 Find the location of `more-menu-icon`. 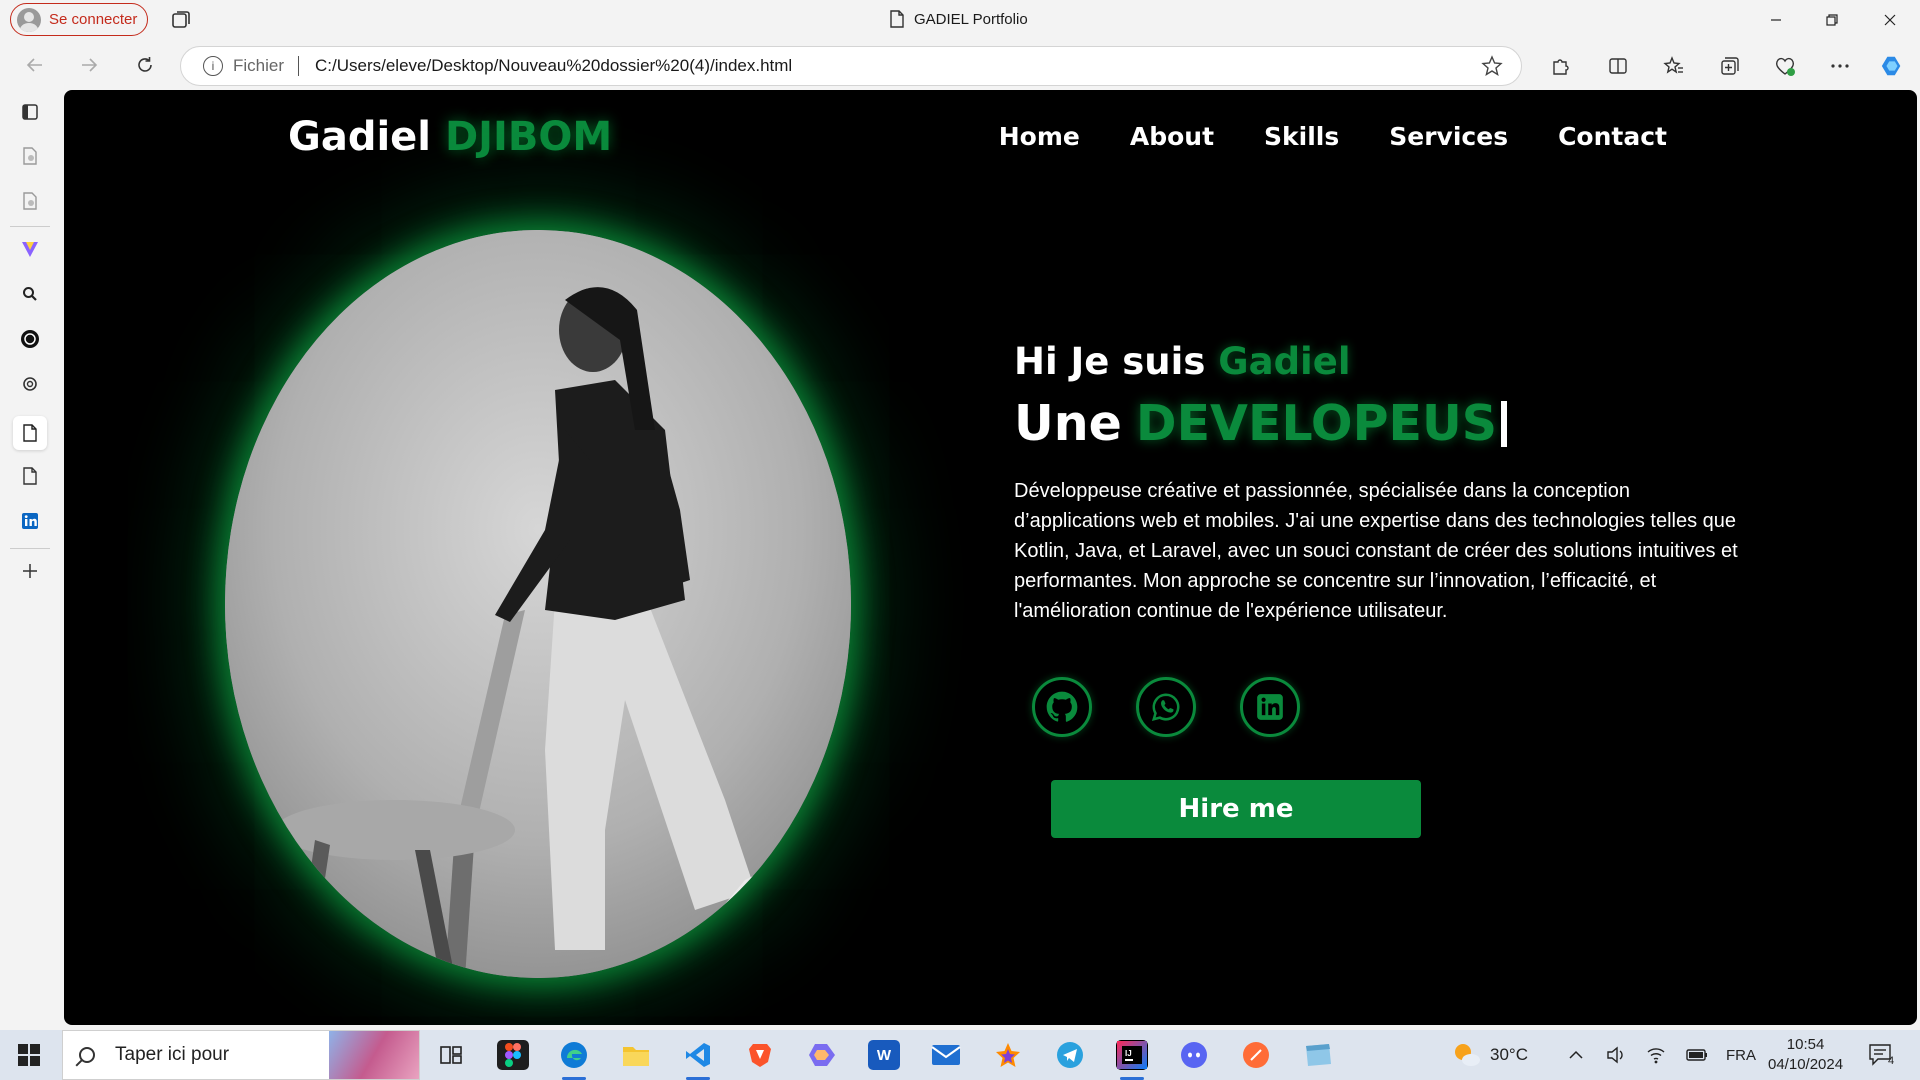

more-menu-icon is located at coordinates (1840, 66).